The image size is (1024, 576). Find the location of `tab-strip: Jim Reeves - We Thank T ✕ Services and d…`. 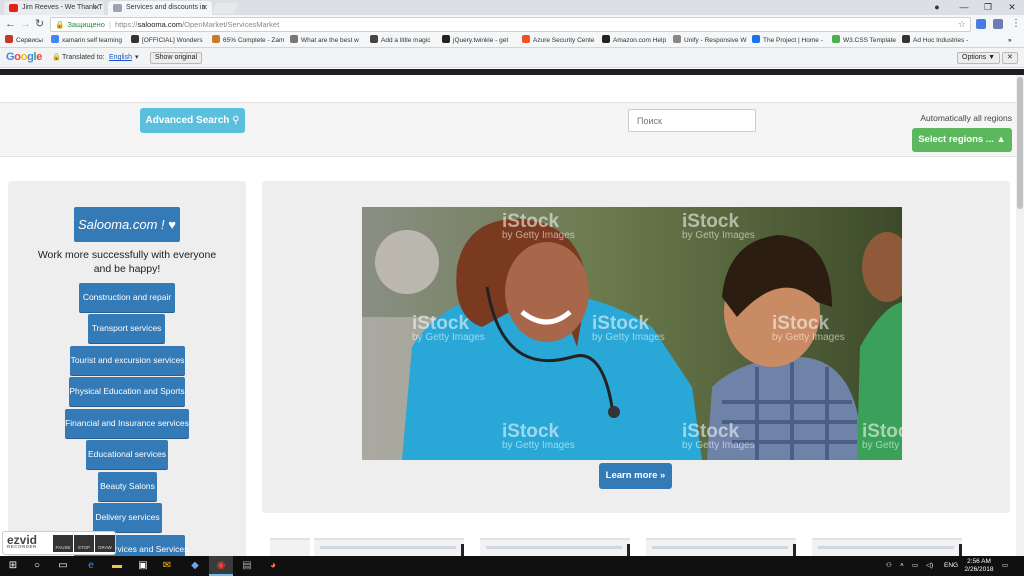

tab-strip: Jim Reeves - We Thank T ✕ Services and d… is located at coordinates (512, 7).